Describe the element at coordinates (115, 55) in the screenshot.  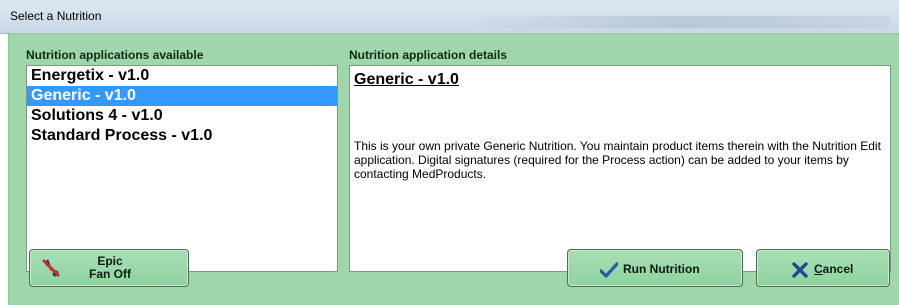
I see `applications-list-label: Nutrition applications available` at that location.